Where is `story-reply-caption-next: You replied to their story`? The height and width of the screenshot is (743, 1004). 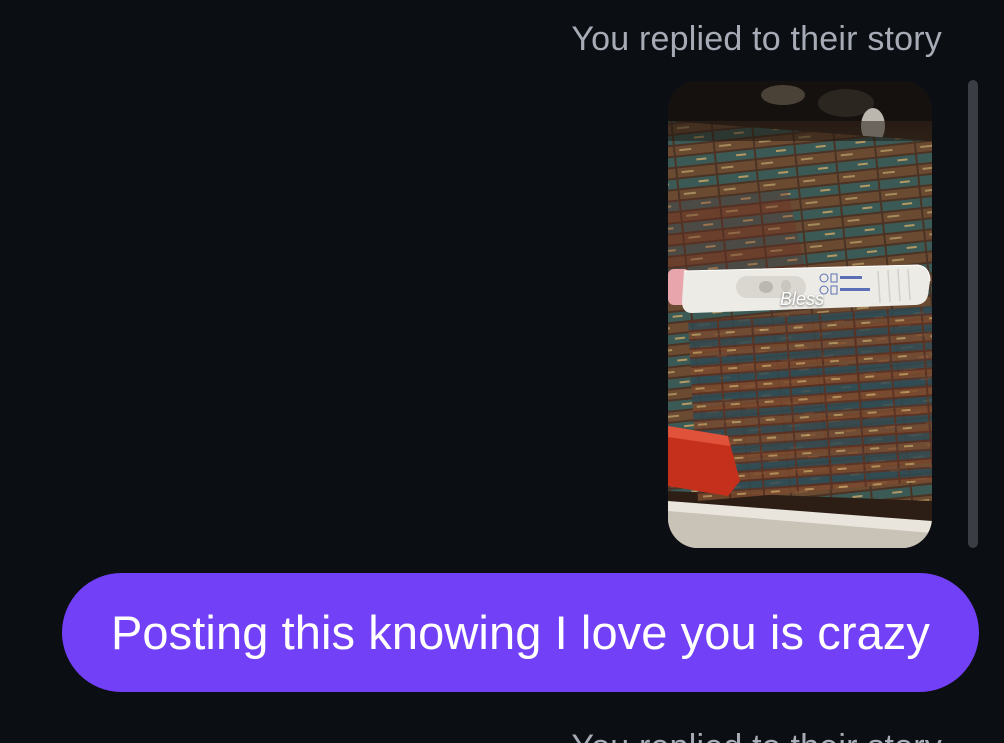
story-reply-caption-next: You replied to their story is located at coordinates (756, 735).